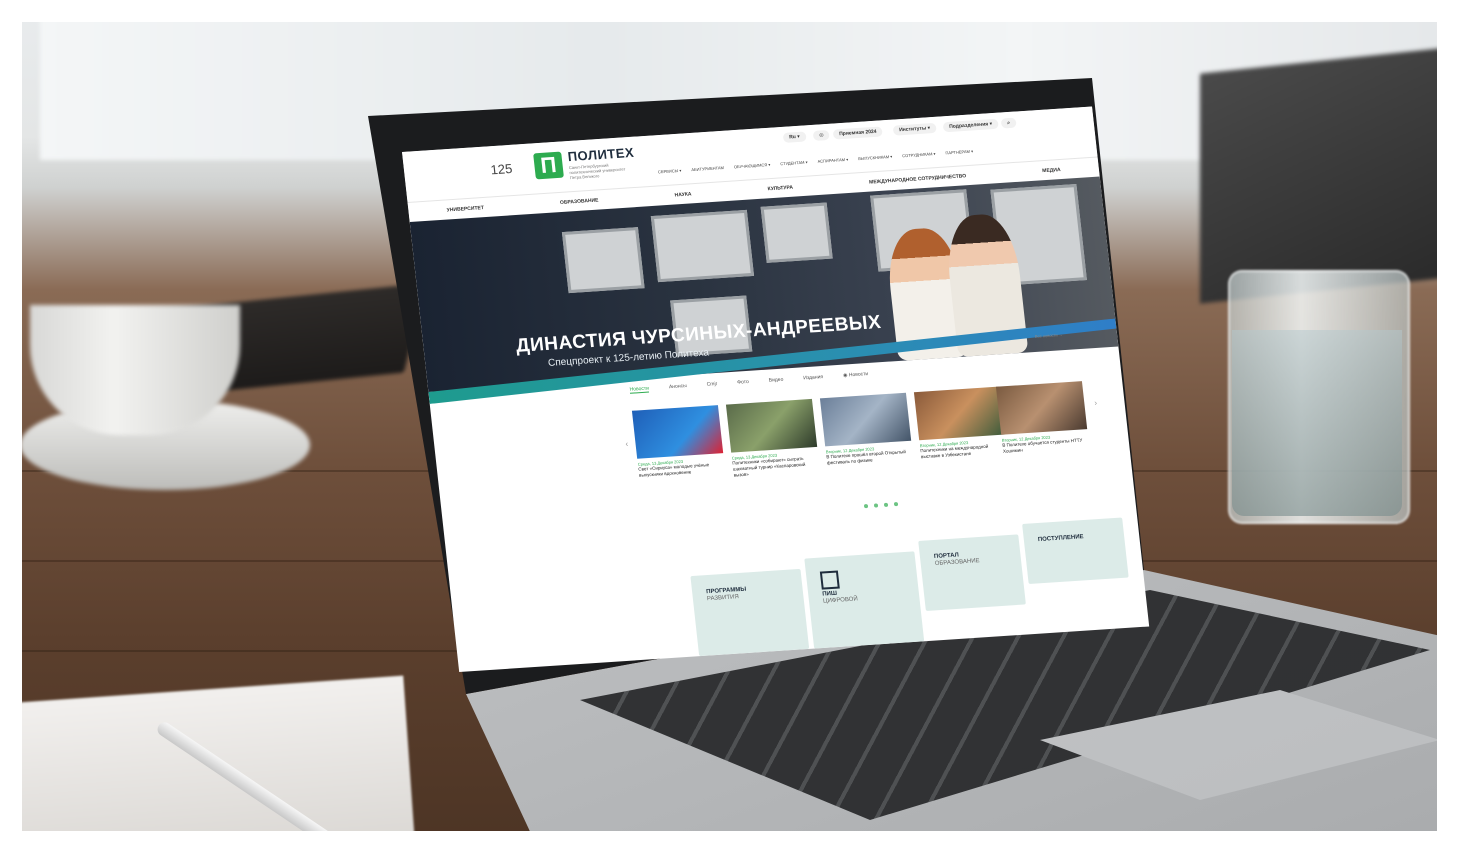 This screenshot has width=1459, height=853. I want to click on tile-development-programs: ПРОГРАММЫ РАЗВИТИЯ, so click(750, 612).